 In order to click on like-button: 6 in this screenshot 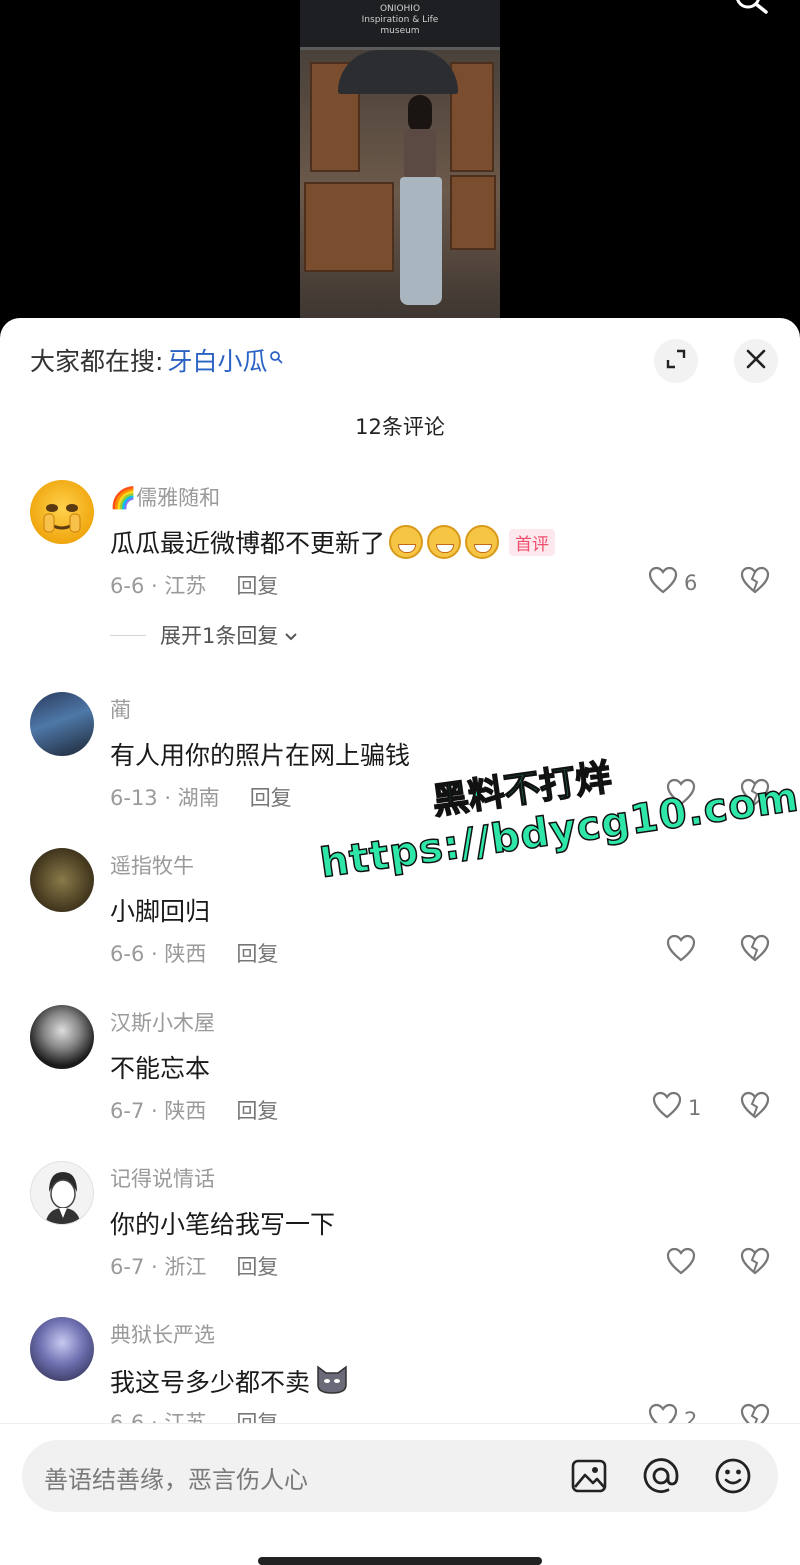, I will do `click(672, 582)`.